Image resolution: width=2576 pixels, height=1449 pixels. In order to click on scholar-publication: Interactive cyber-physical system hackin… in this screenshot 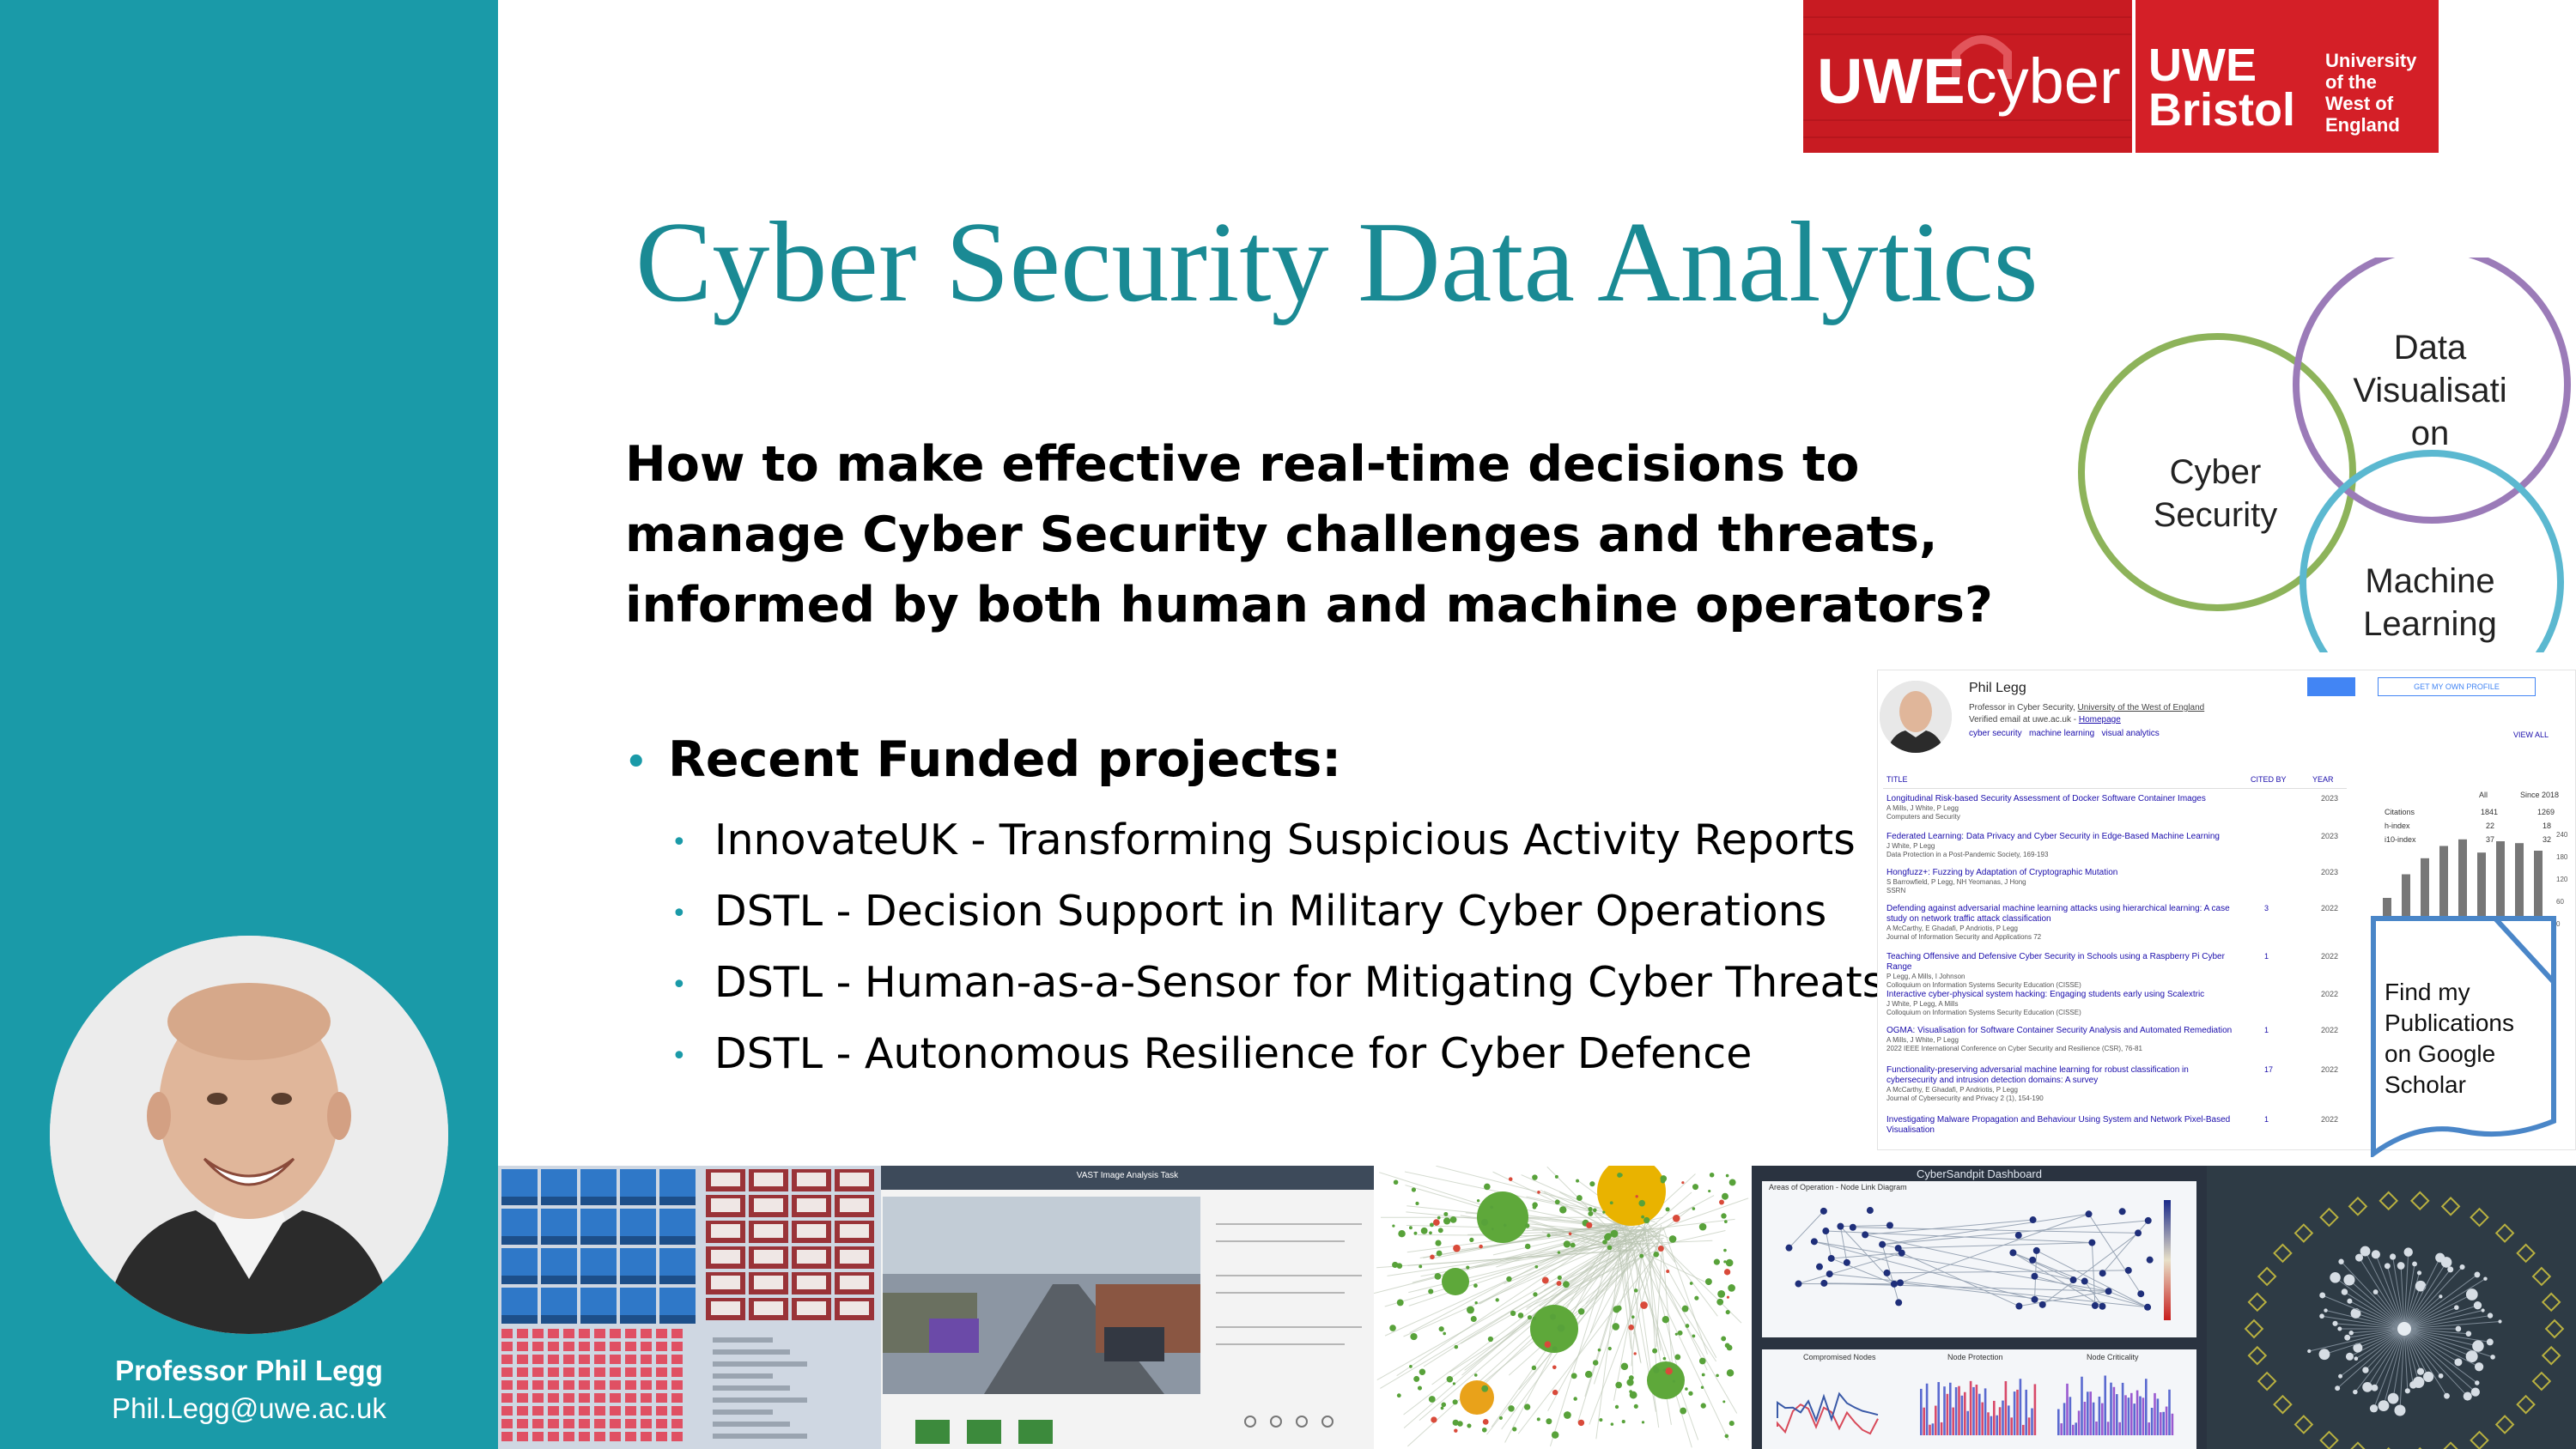, I will do `click(2114, 1004)`.